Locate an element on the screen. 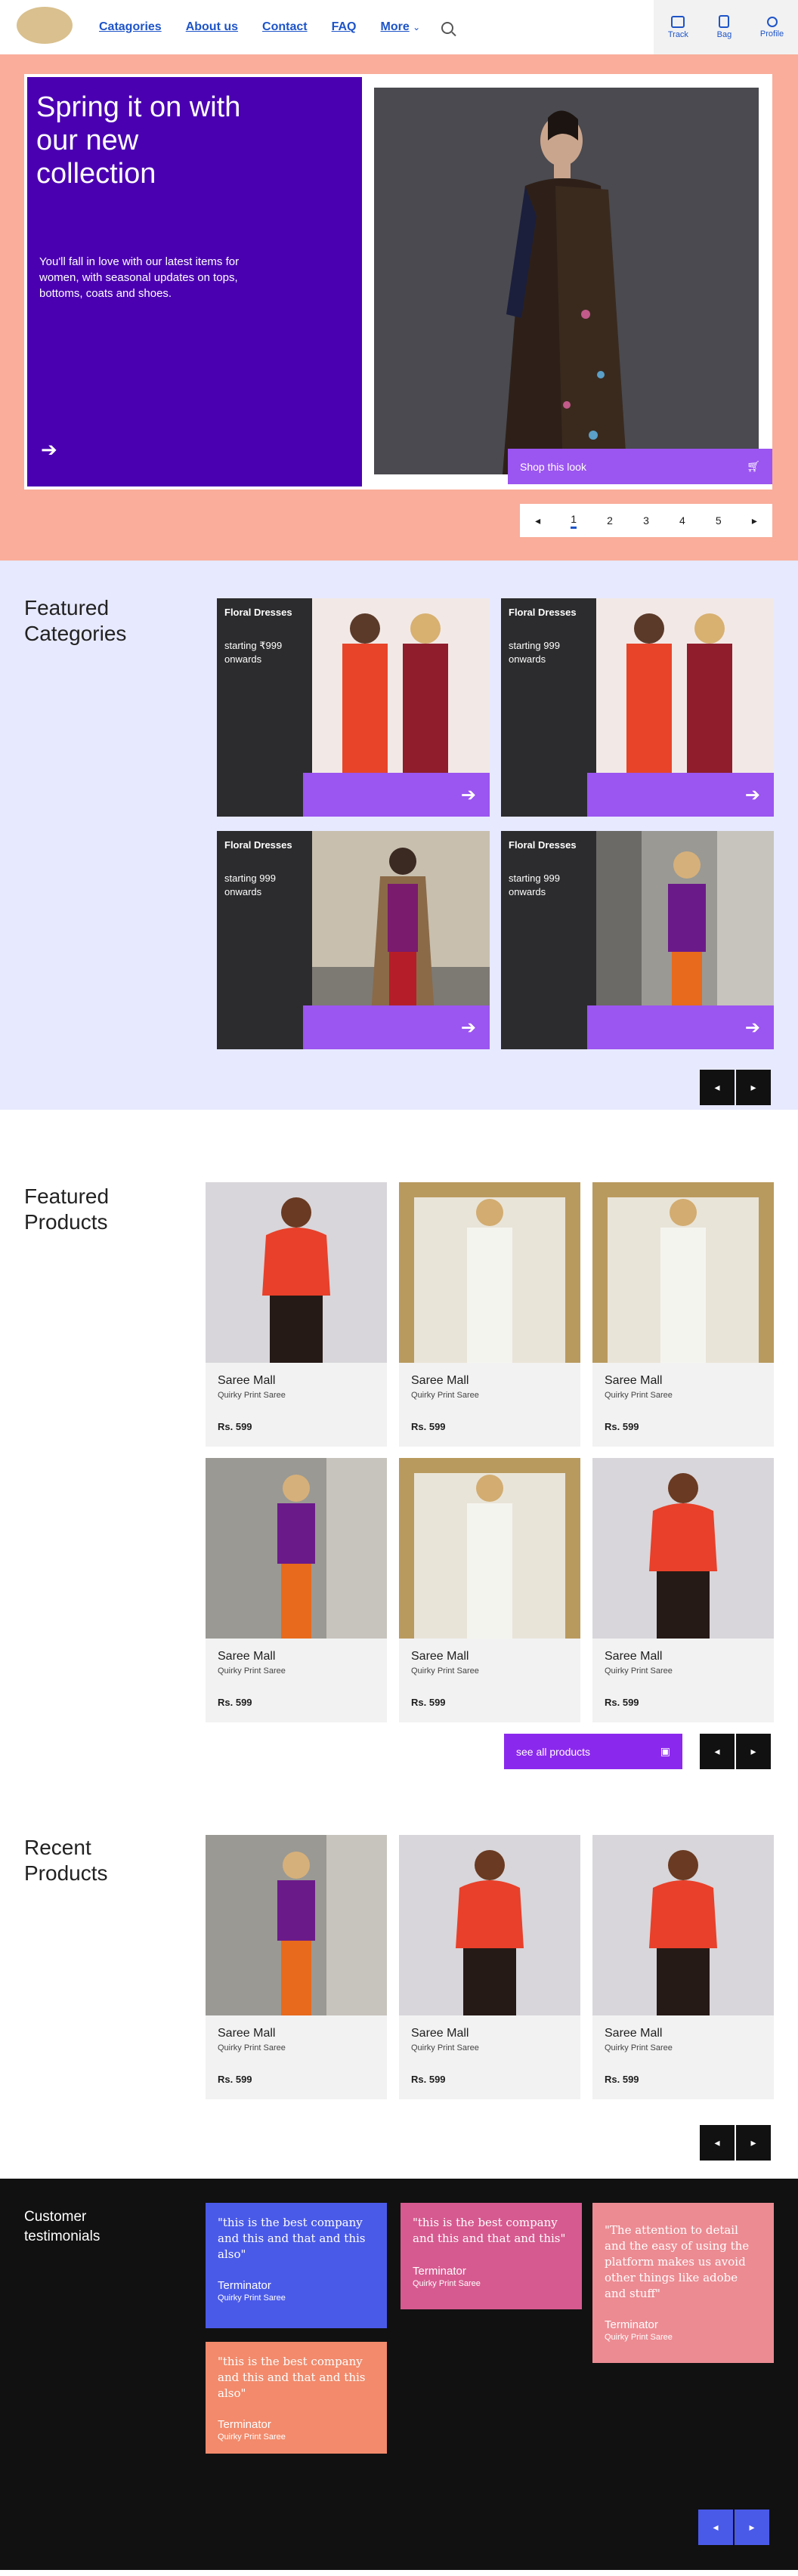 Image resolution: width=798 pixels, height=2576 pixels. nav-contact: Contact is located at coordinates (285, 27).